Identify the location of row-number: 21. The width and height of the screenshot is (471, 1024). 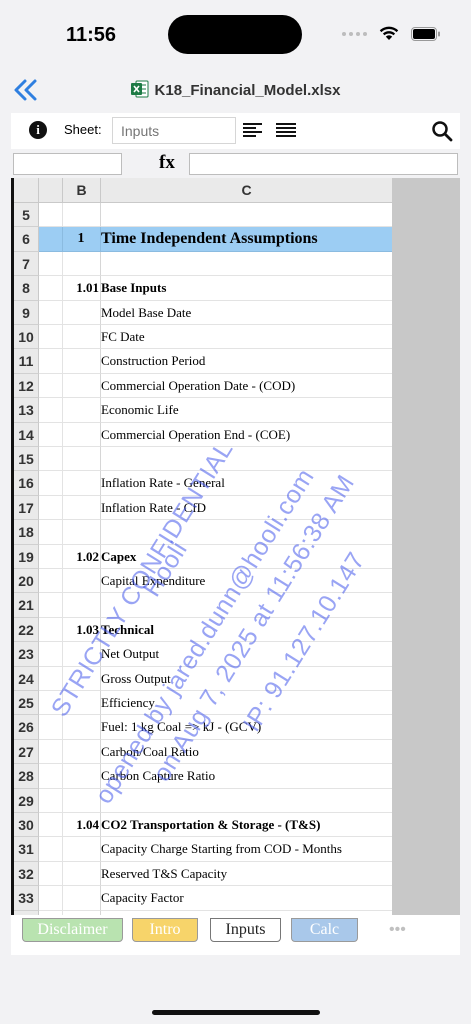
(26, 605).